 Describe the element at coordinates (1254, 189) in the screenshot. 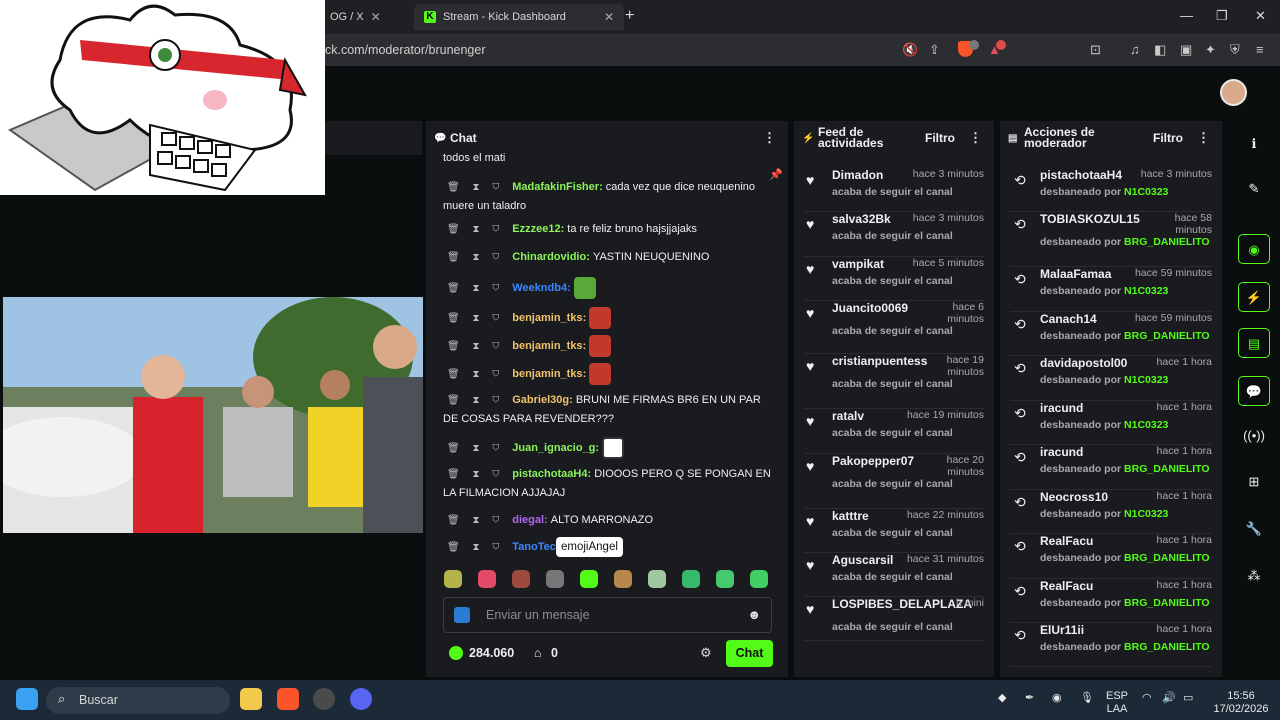

I see `edit-icon: ✎` at that location.